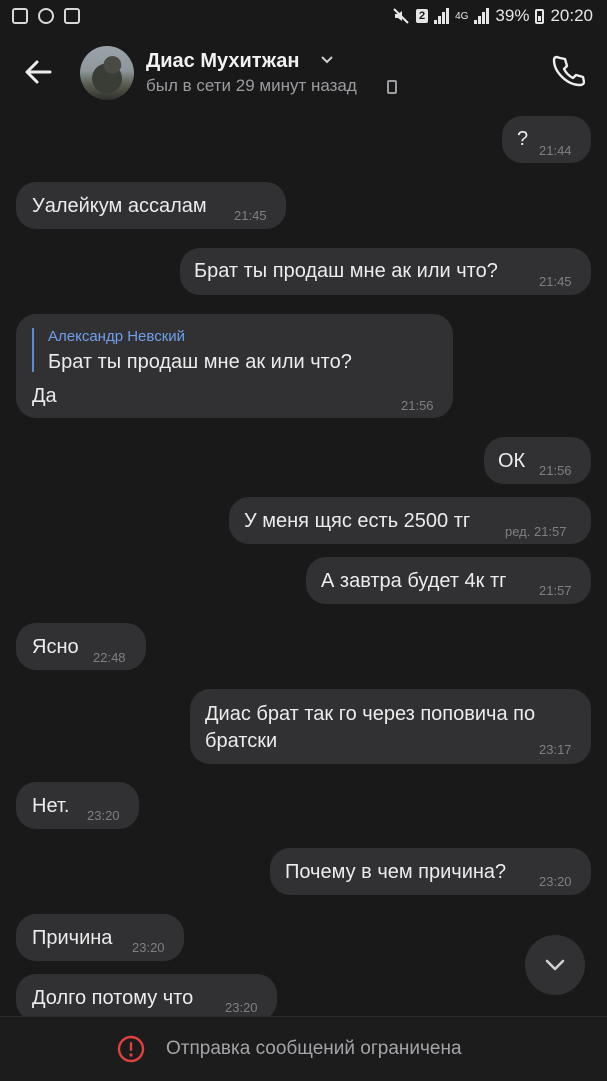 The width and height of the screenshot is (607, 1081). What do you see at coordinates (72, 938) in the screenshot?
I see `message-text: Причина` at bounding box center [72, 938].